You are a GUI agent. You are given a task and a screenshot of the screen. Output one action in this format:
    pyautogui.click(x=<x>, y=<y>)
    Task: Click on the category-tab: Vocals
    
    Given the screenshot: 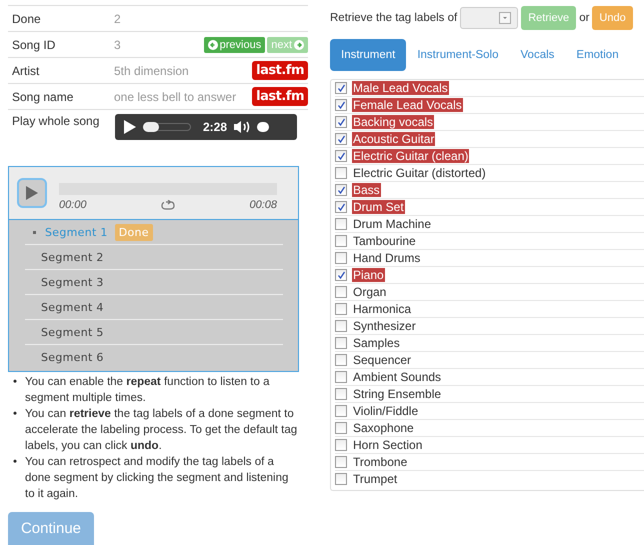 What is the action you would take?
    pyautogui.click(x=538, y=55)
    